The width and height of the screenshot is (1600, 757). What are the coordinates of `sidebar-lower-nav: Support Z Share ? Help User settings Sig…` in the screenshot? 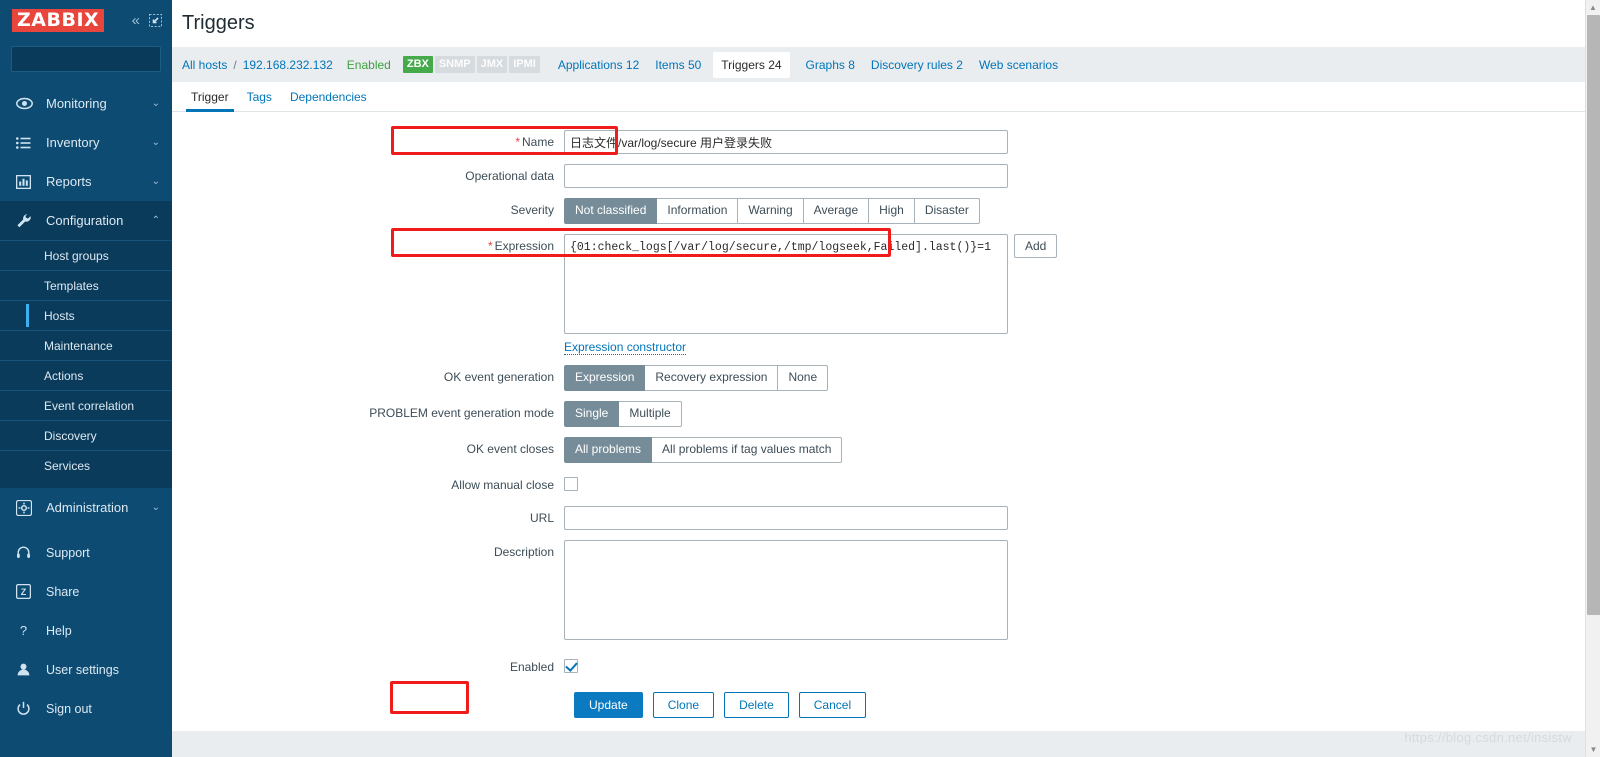 It's located at (86, 627).